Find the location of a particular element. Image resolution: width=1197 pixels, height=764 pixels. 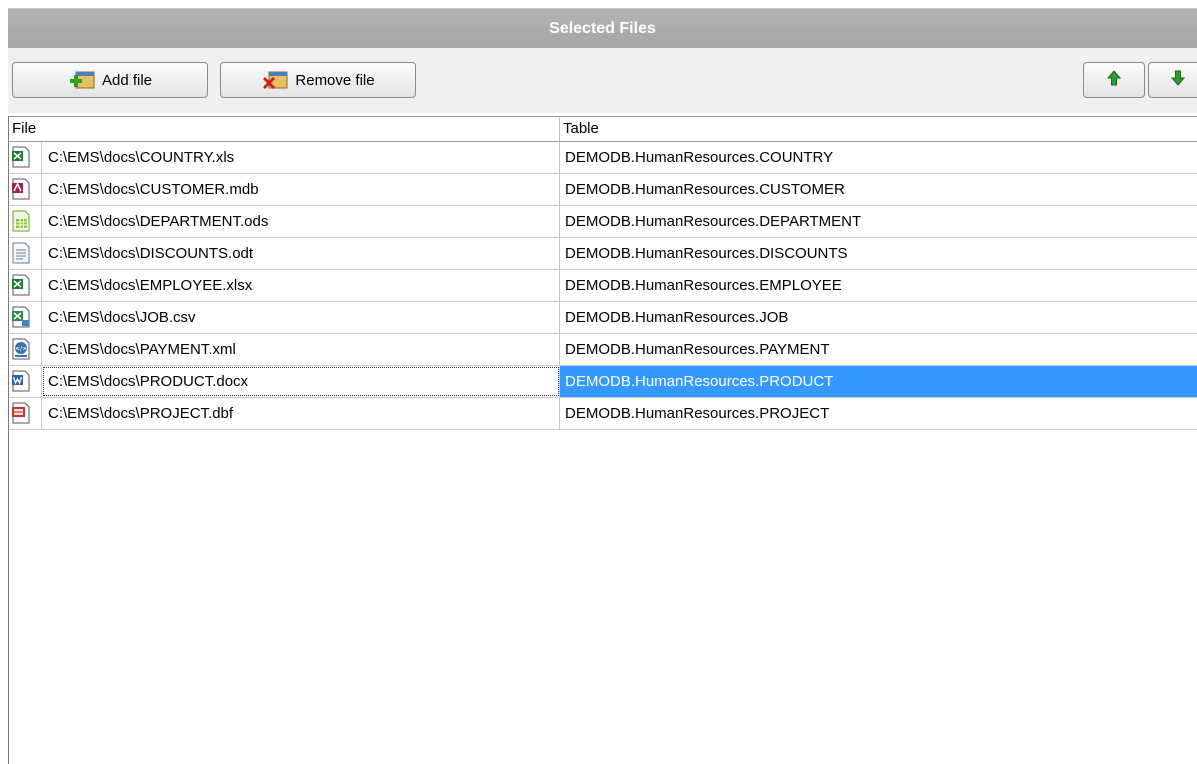

target-table-cell: DEMODB.HumanResources.PRODUCT is located at coordinates (878, 381).